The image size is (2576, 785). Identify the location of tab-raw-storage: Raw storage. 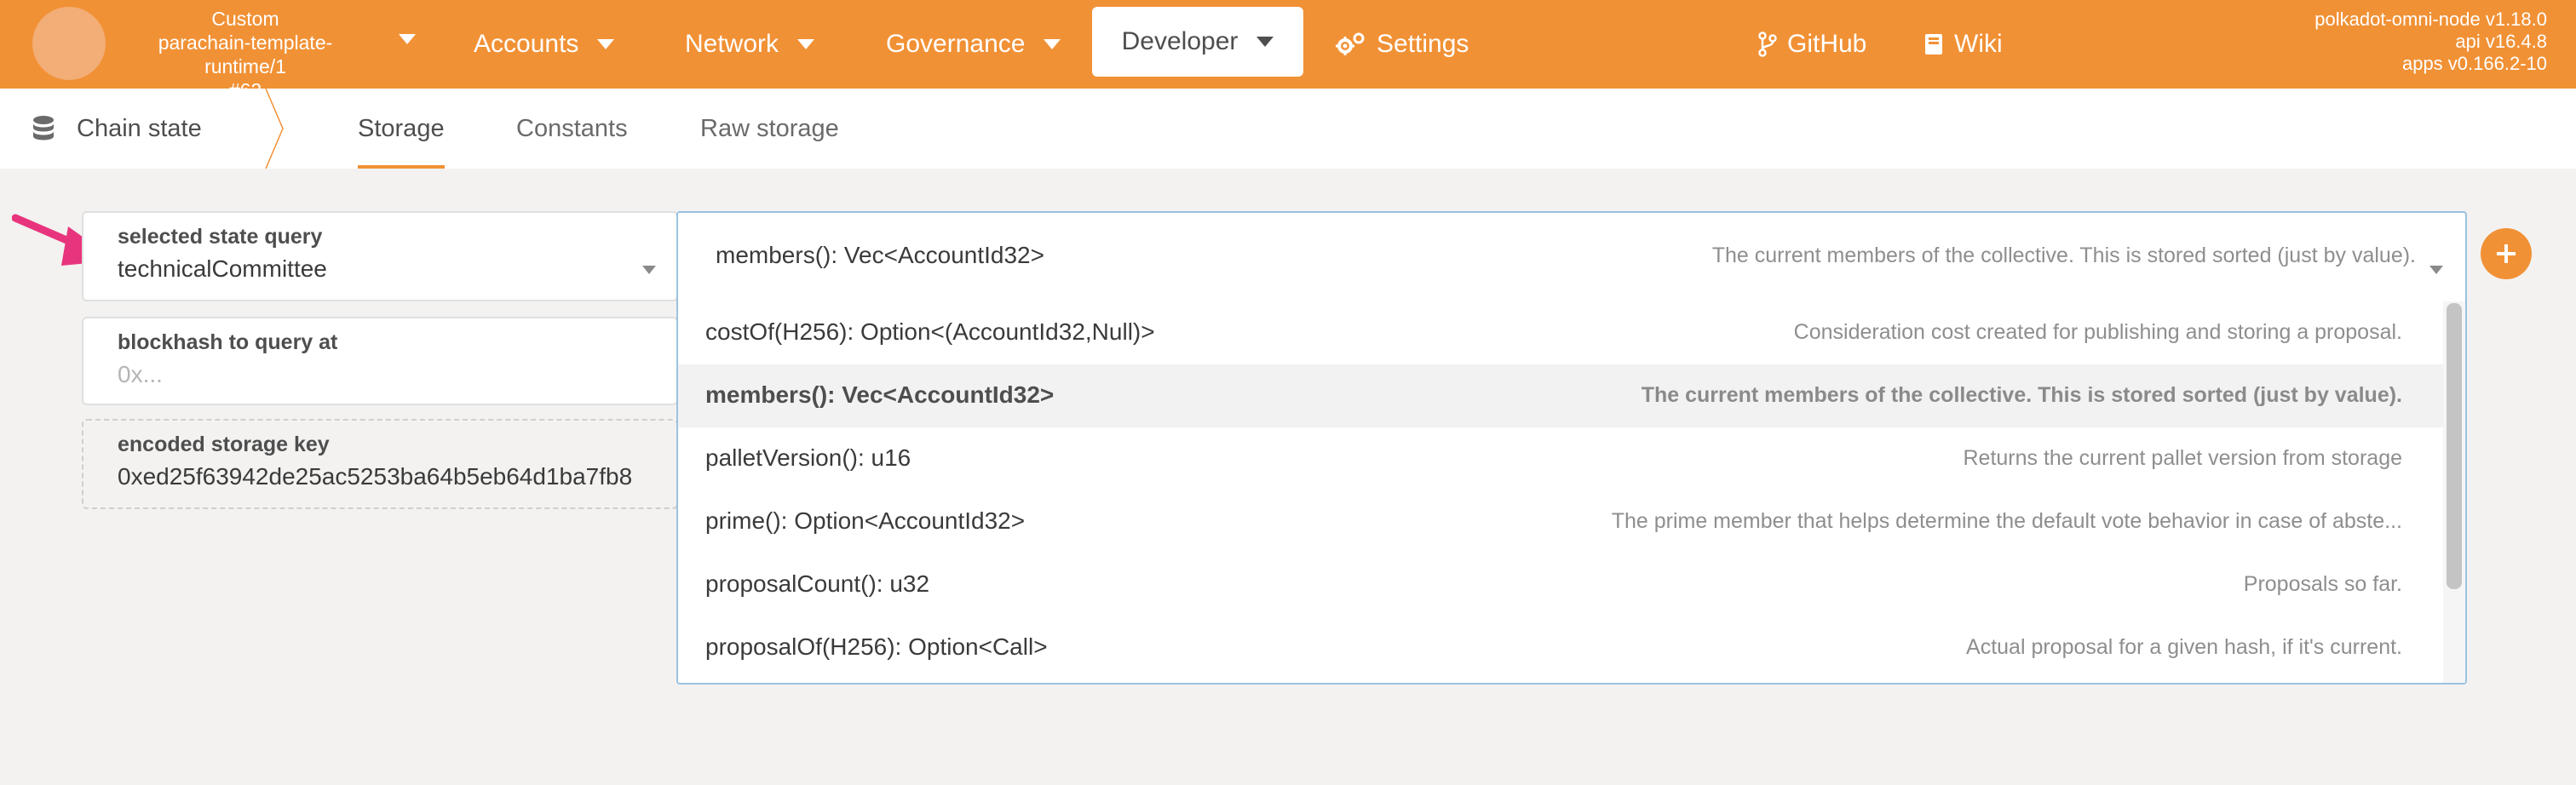
(770, 129).